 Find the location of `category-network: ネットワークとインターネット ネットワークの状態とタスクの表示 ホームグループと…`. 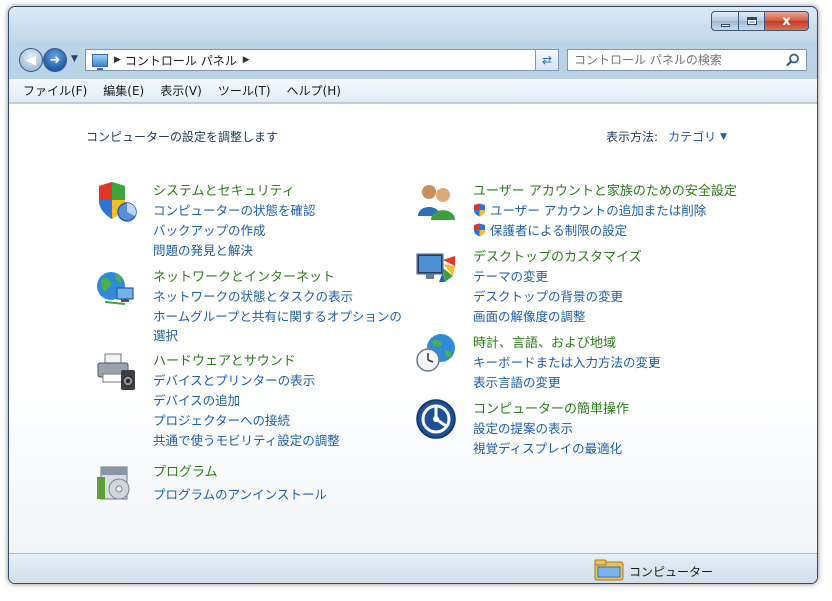

category-network: ネットワークとインターネット ネットワークの状態とタスクの表示 ホームグループと… is located at coordinates (250, 304).